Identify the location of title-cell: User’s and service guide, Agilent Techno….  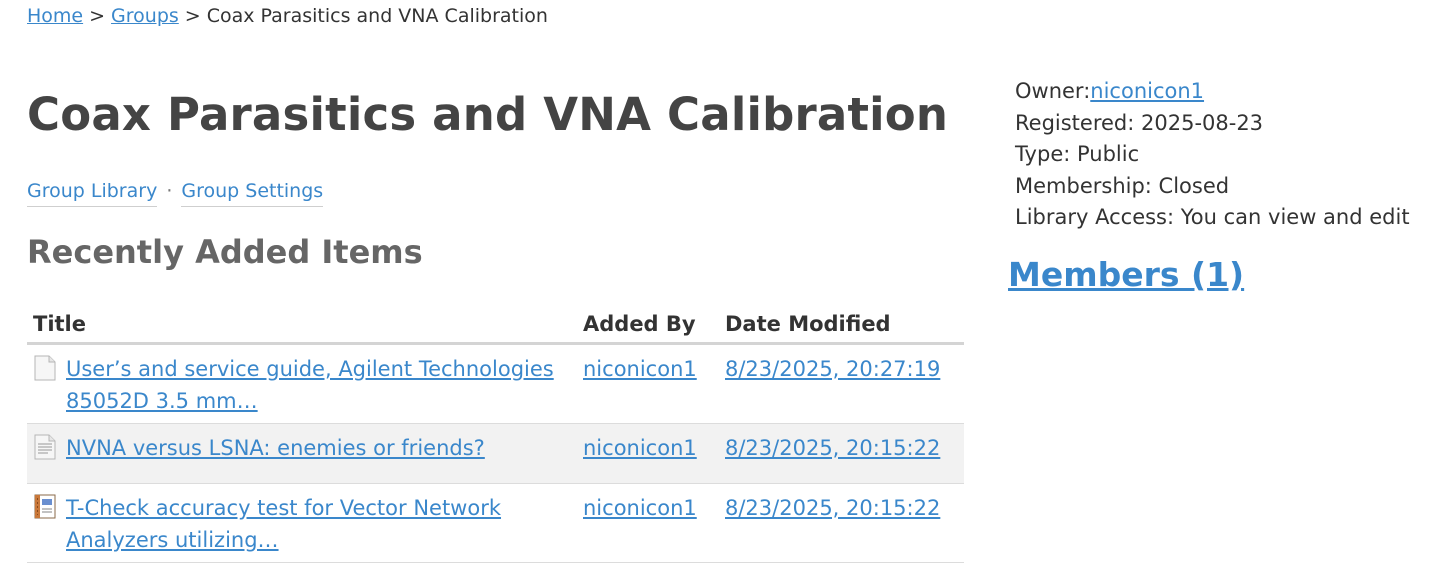
(302, 383).